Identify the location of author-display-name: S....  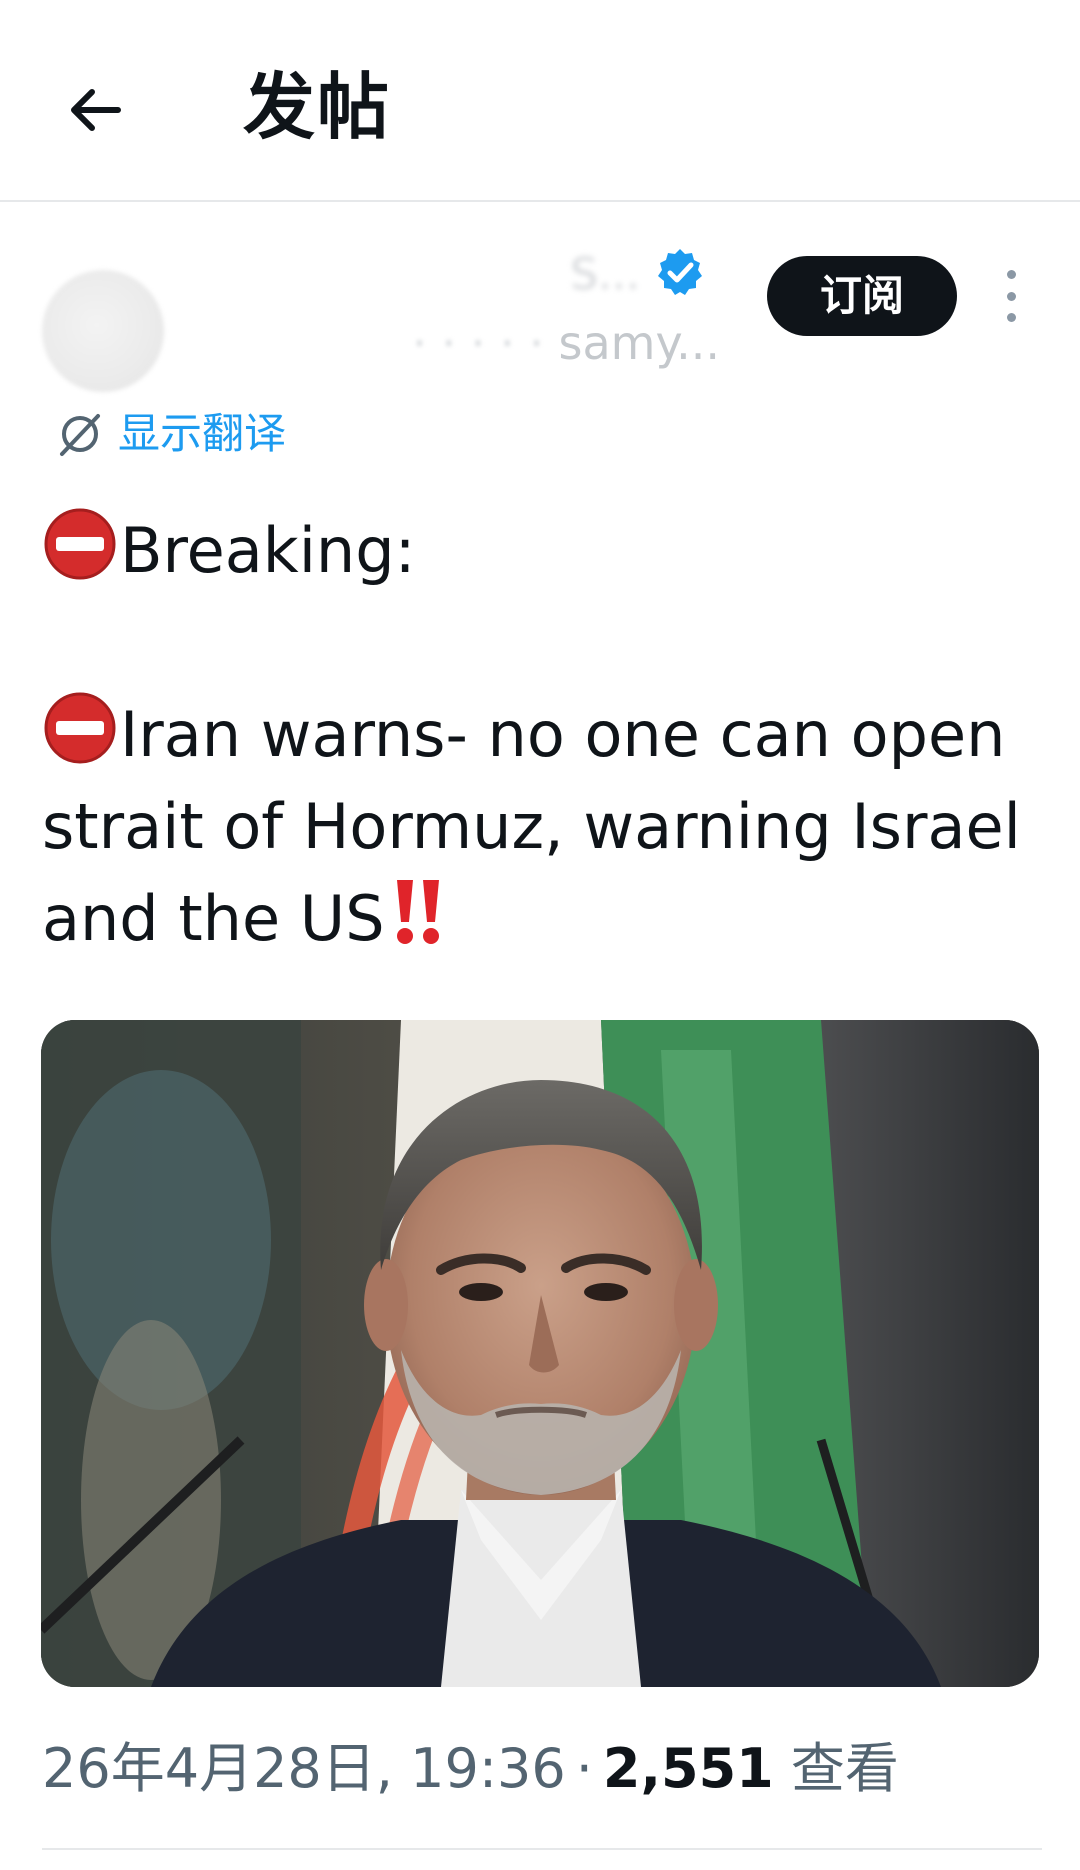
(420, 275).